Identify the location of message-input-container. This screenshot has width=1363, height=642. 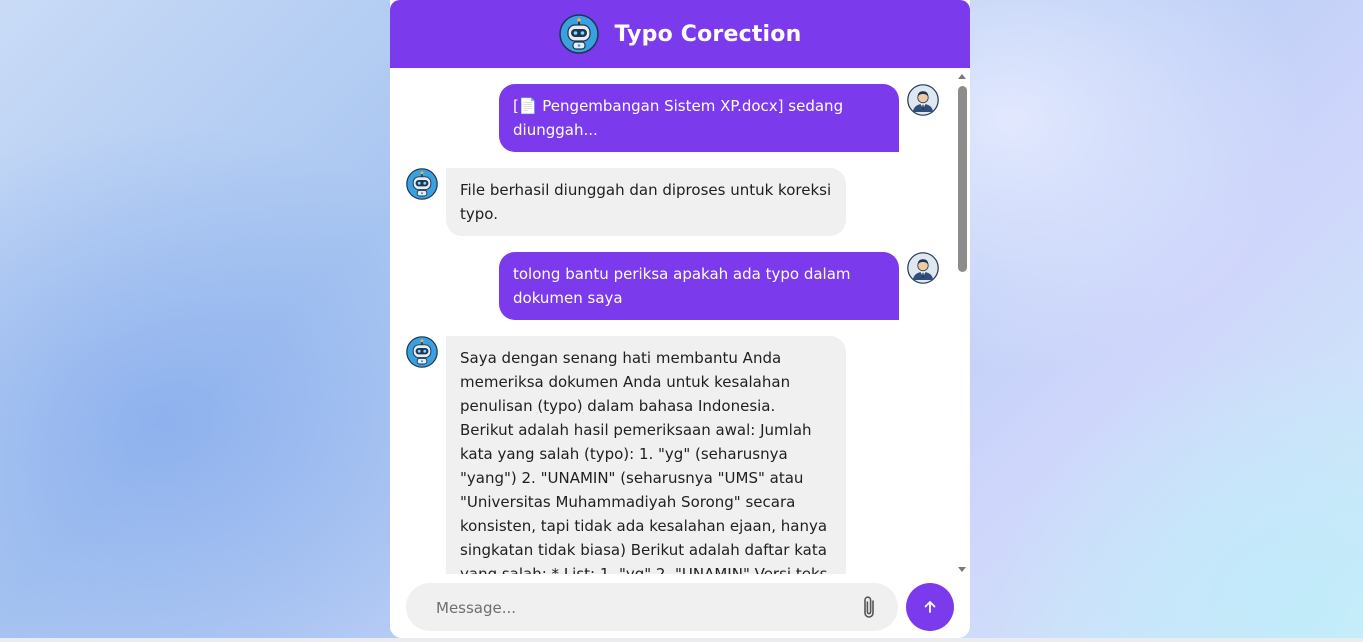
(652, 607).